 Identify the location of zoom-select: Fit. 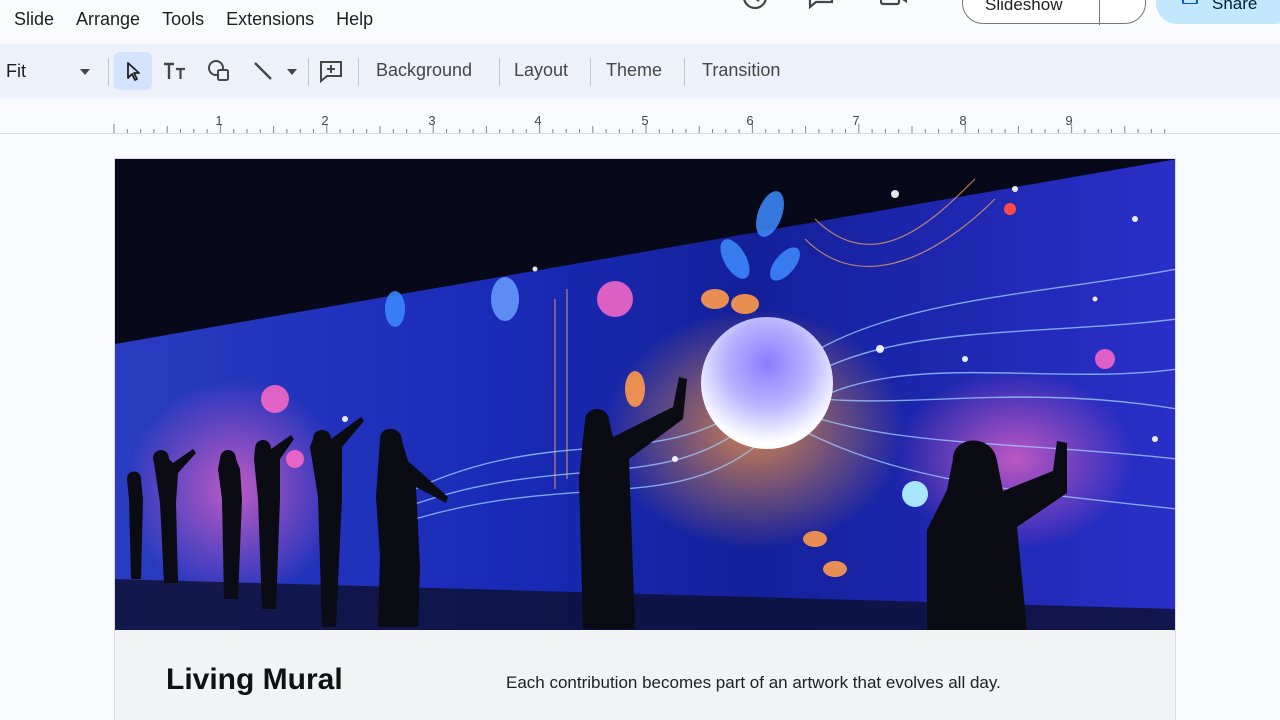
(16, 71).